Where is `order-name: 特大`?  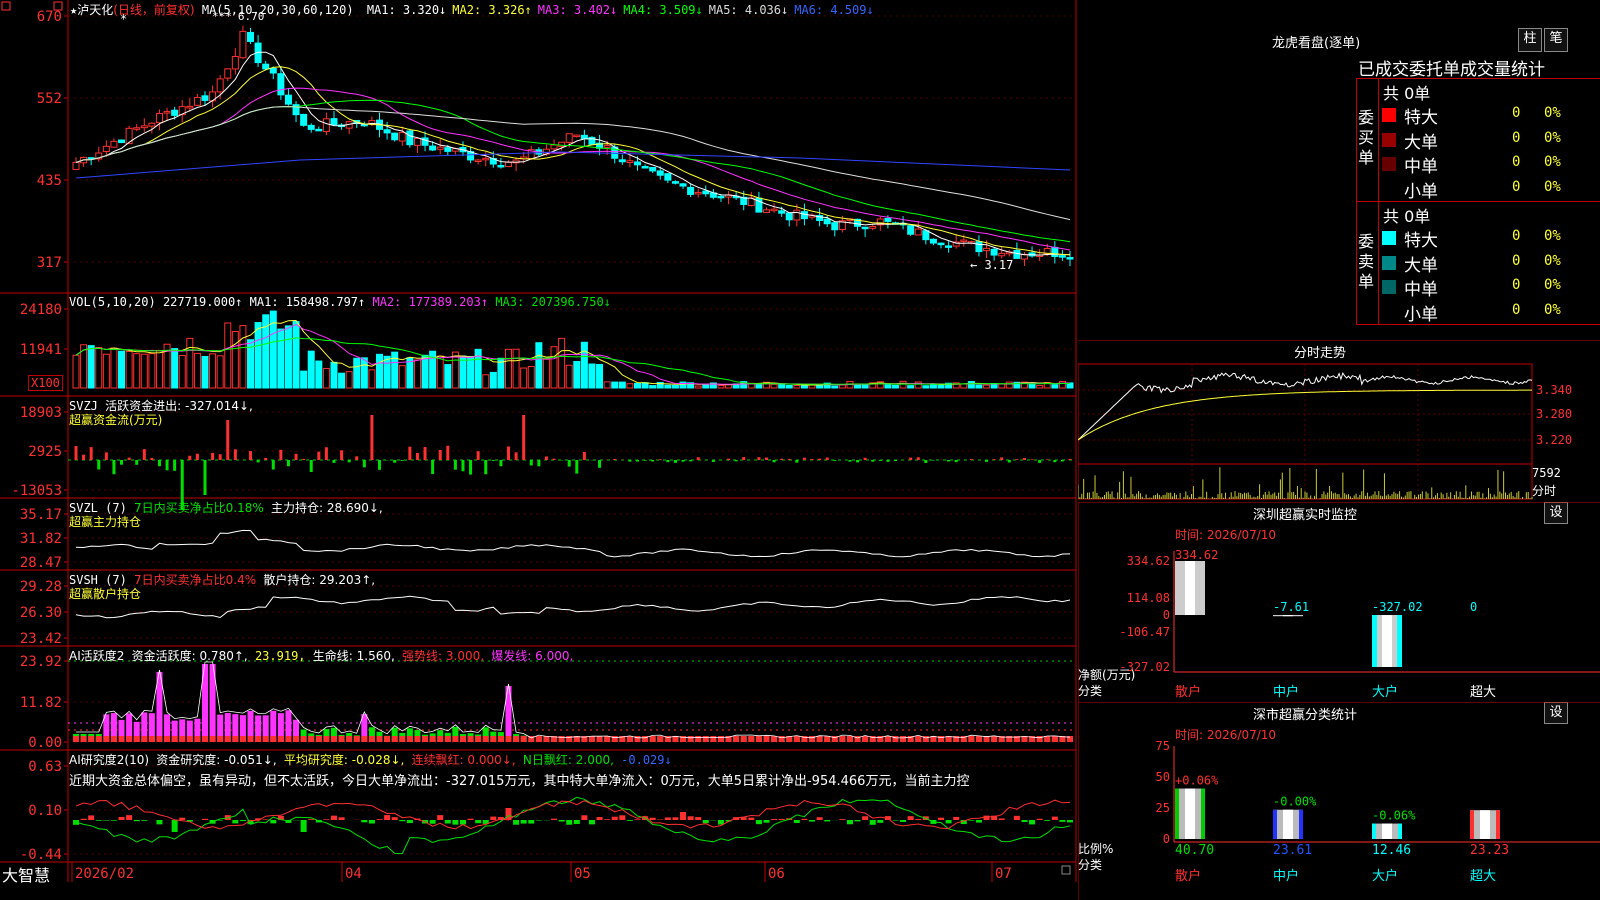
order-name: 特大 is located at coordinates (1421, 118).